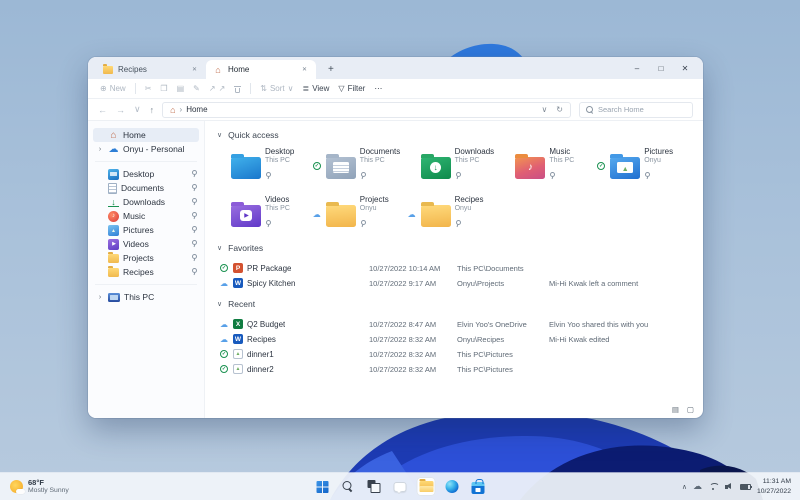 The height and width of the screenshot is (500, 800). Describe the element at coordinates (544, 109) in the screenshot. I see `address-dropdown-icon: ∨` at that location.